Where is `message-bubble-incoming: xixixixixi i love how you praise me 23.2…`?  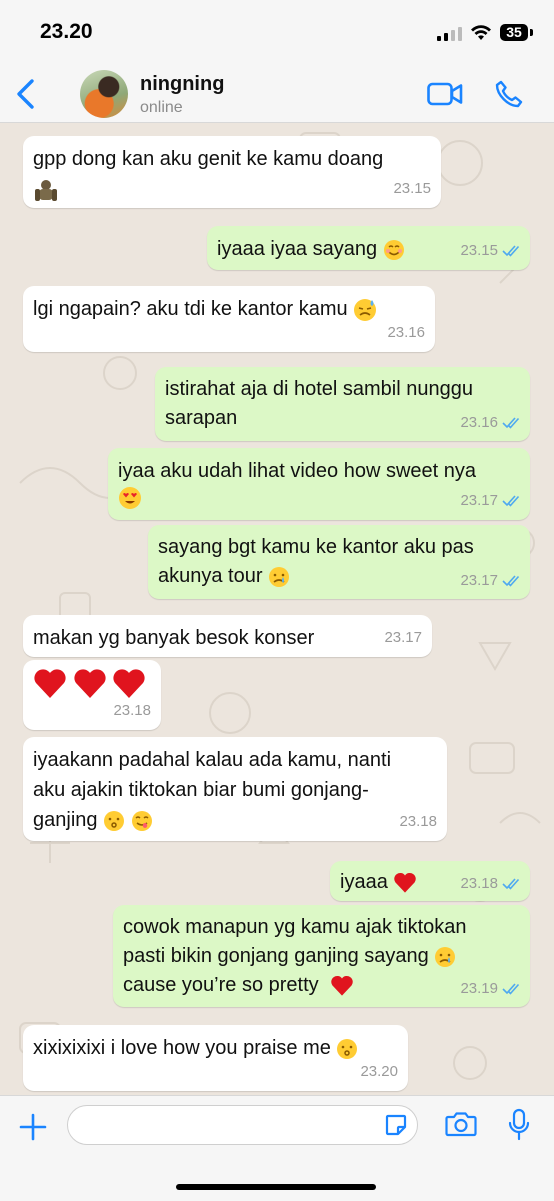
message-bubble-incoming: xixixixixi i love how you praise me 23.2… is located at coordinates (215, 1058).